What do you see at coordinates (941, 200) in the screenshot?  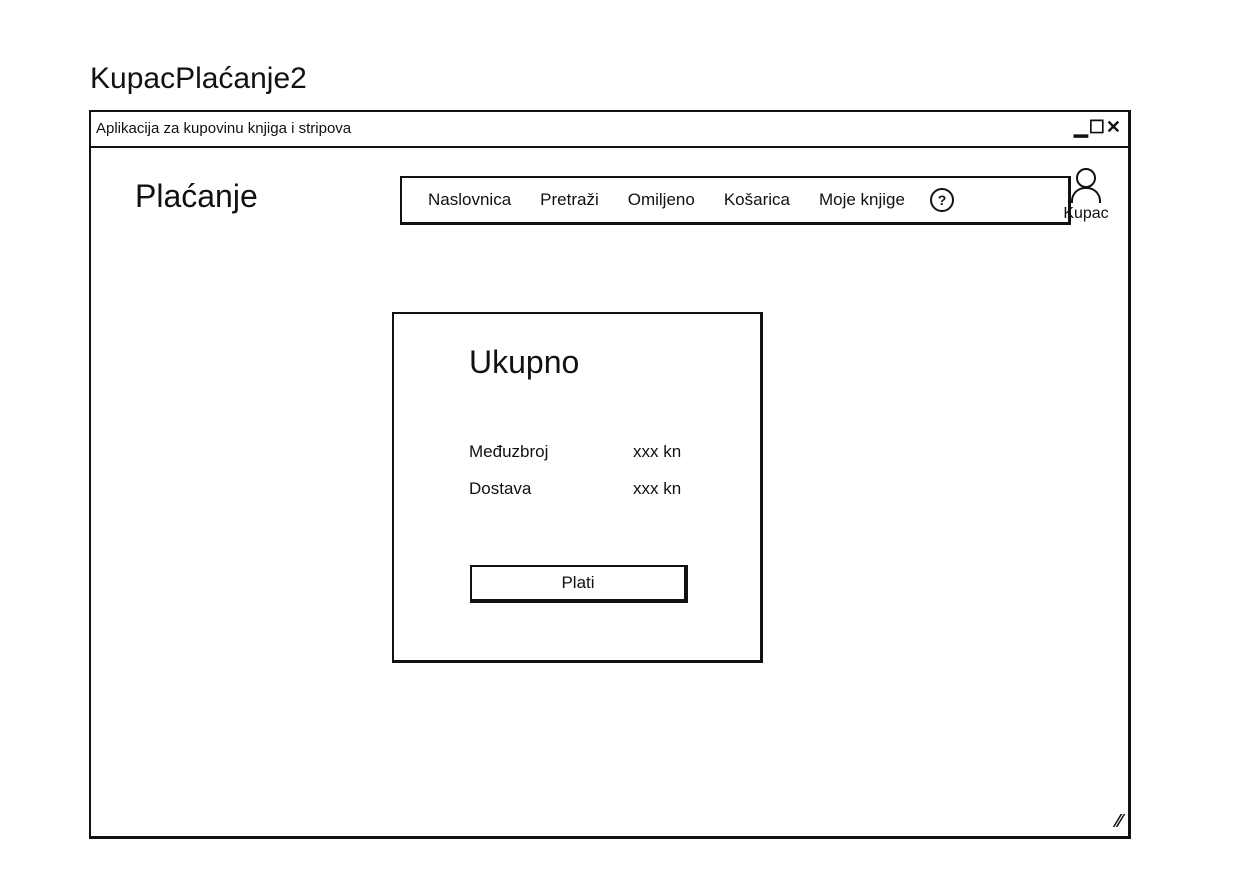 I see `help-icon: ?` at bounding box center [941, 200].